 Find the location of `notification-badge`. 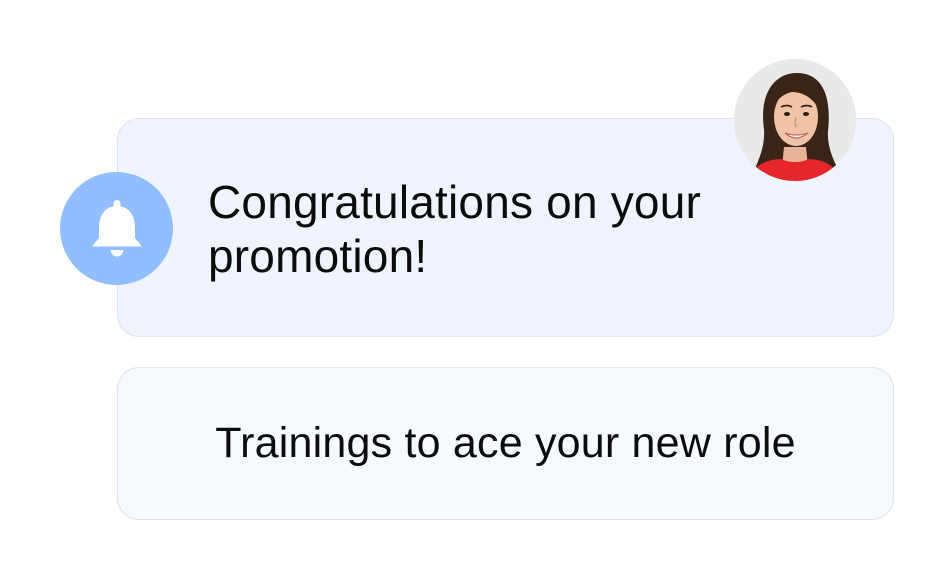

notification-badge is located at coordinates (116, 228).